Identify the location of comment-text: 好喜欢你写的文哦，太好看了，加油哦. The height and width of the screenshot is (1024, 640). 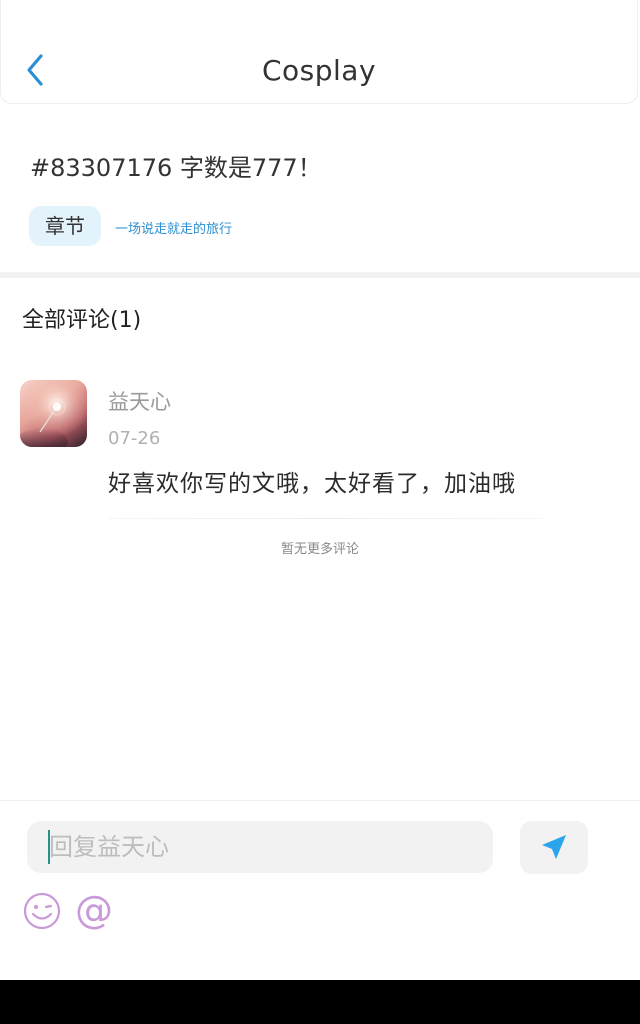
(312, 484).